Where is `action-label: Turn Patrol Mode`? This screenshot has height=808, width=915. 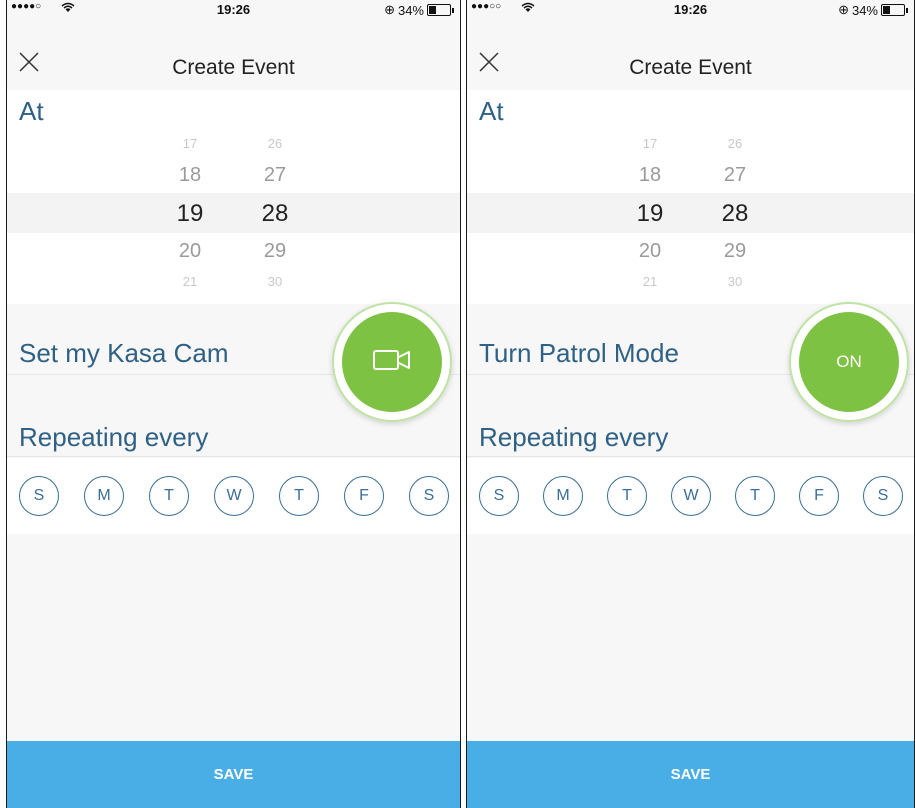
action-label: Turn Patrol Mode is located at coordinates (579, 353).